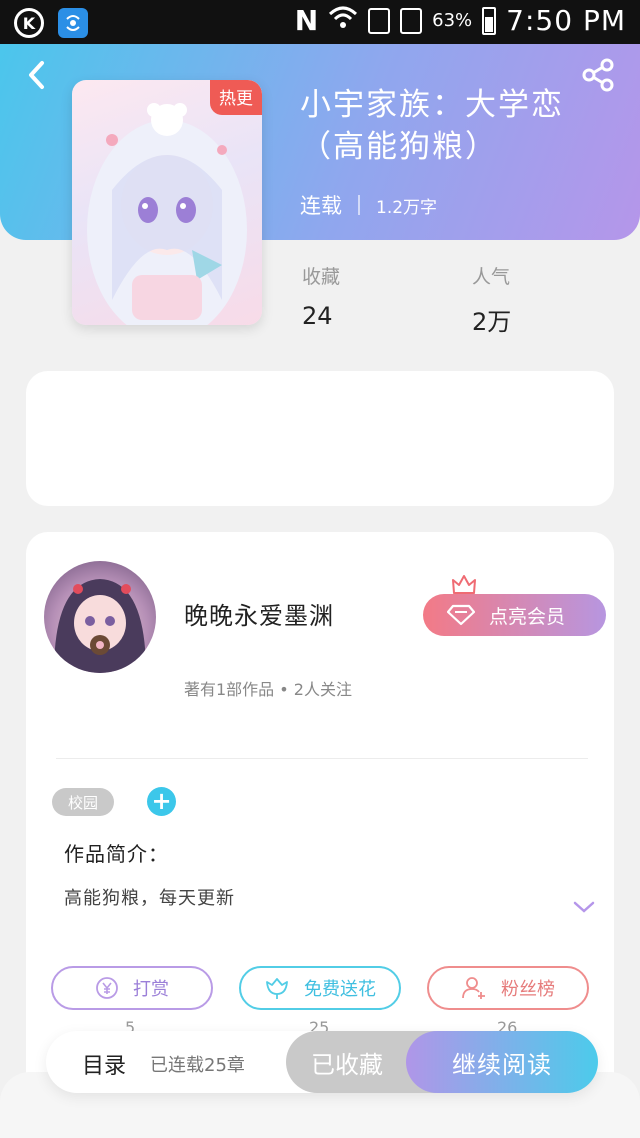 The width and height of the screenshot is (640, 1138). Describe the element at coordinates (132, 988) in the screenshot. I see `tip-button: 打赏` at that location.